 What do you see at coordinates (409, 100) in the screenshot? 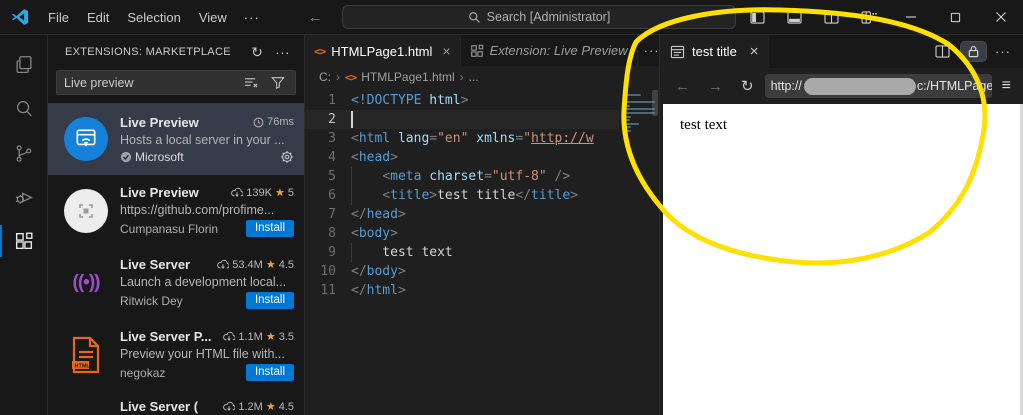
I see `code-line-content: <!DOCTYPE html>` at bounding box center [409, 100].